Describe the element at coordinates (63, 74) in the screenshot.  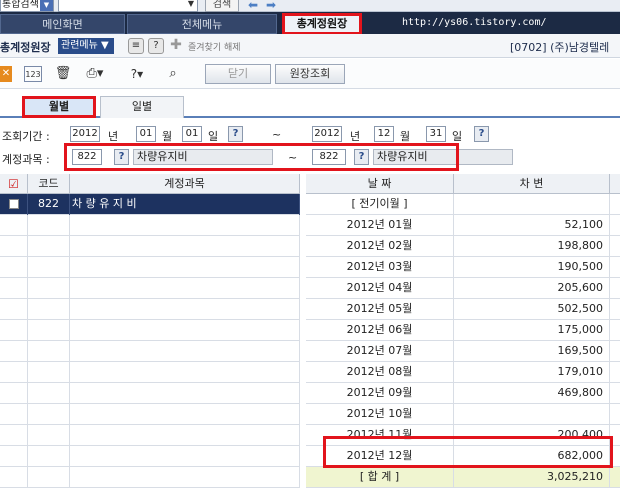
I see `trash-icon: 🗑` at that location.